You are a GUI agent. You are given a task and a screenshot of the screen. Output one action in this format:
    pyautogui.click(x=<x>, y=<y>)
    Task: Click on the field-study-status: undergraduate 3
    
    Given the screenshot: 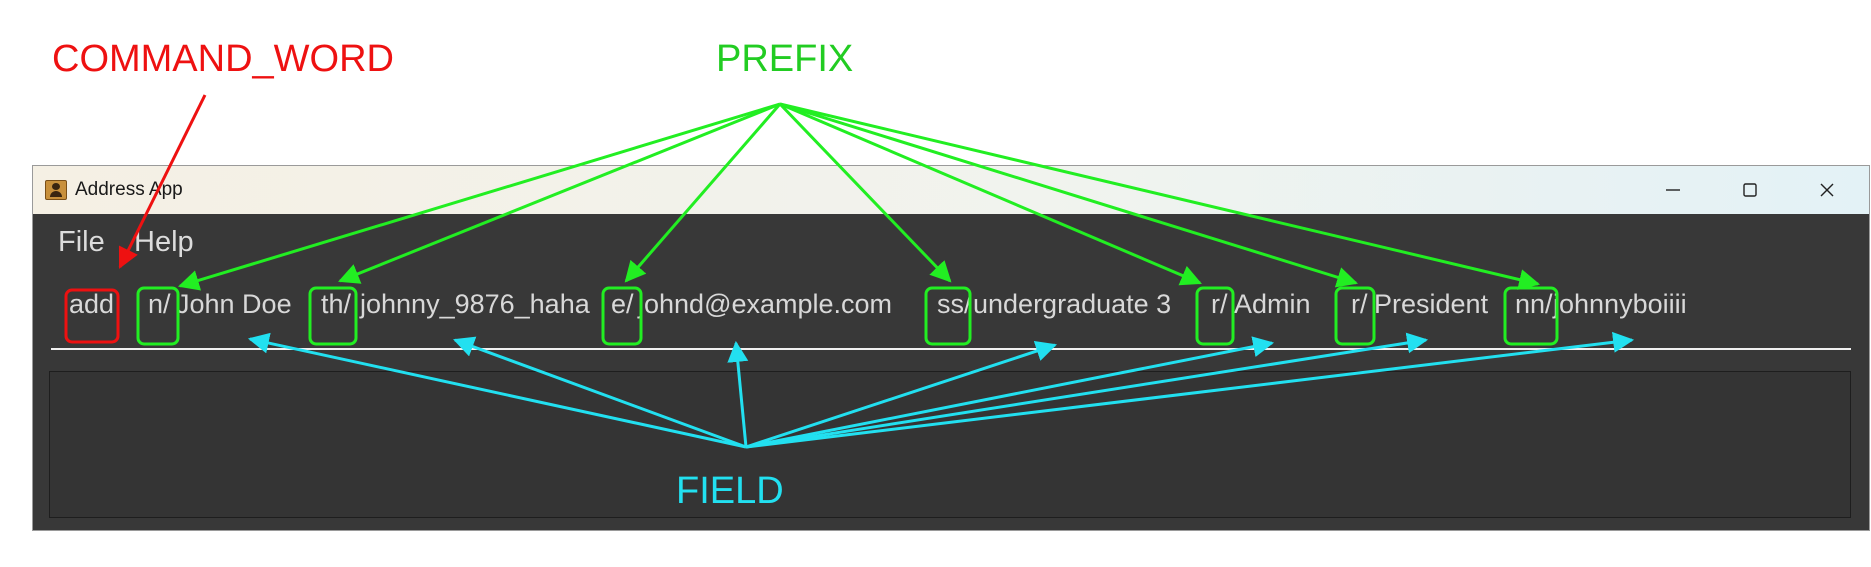 What is the action you would take?
    pyautogui.click(x=1072, y=304)
    